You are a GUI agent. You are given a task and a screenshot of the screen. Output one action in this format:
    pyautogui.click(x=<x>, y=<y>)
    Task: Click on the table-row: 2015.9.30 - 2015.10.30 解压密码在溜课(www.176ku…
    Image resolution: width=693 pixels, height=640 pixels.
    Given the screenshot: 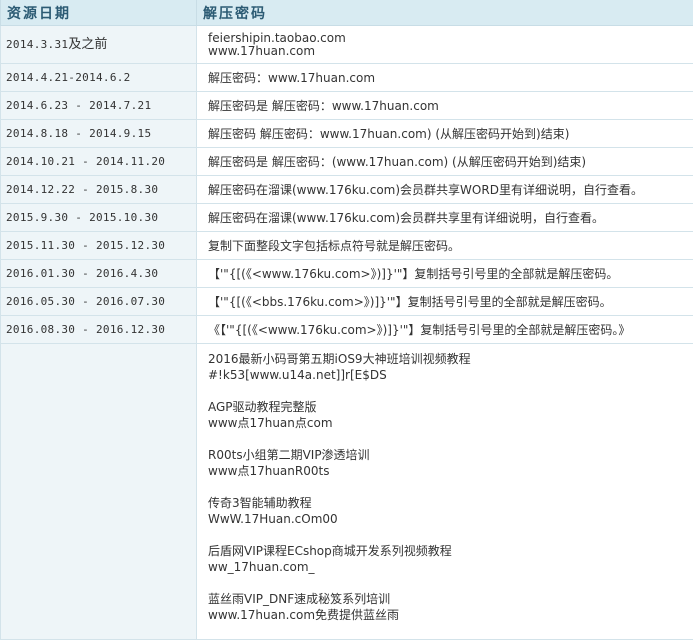 What is the action you would take?
    pyautogui.click(x=347, y=218)
    